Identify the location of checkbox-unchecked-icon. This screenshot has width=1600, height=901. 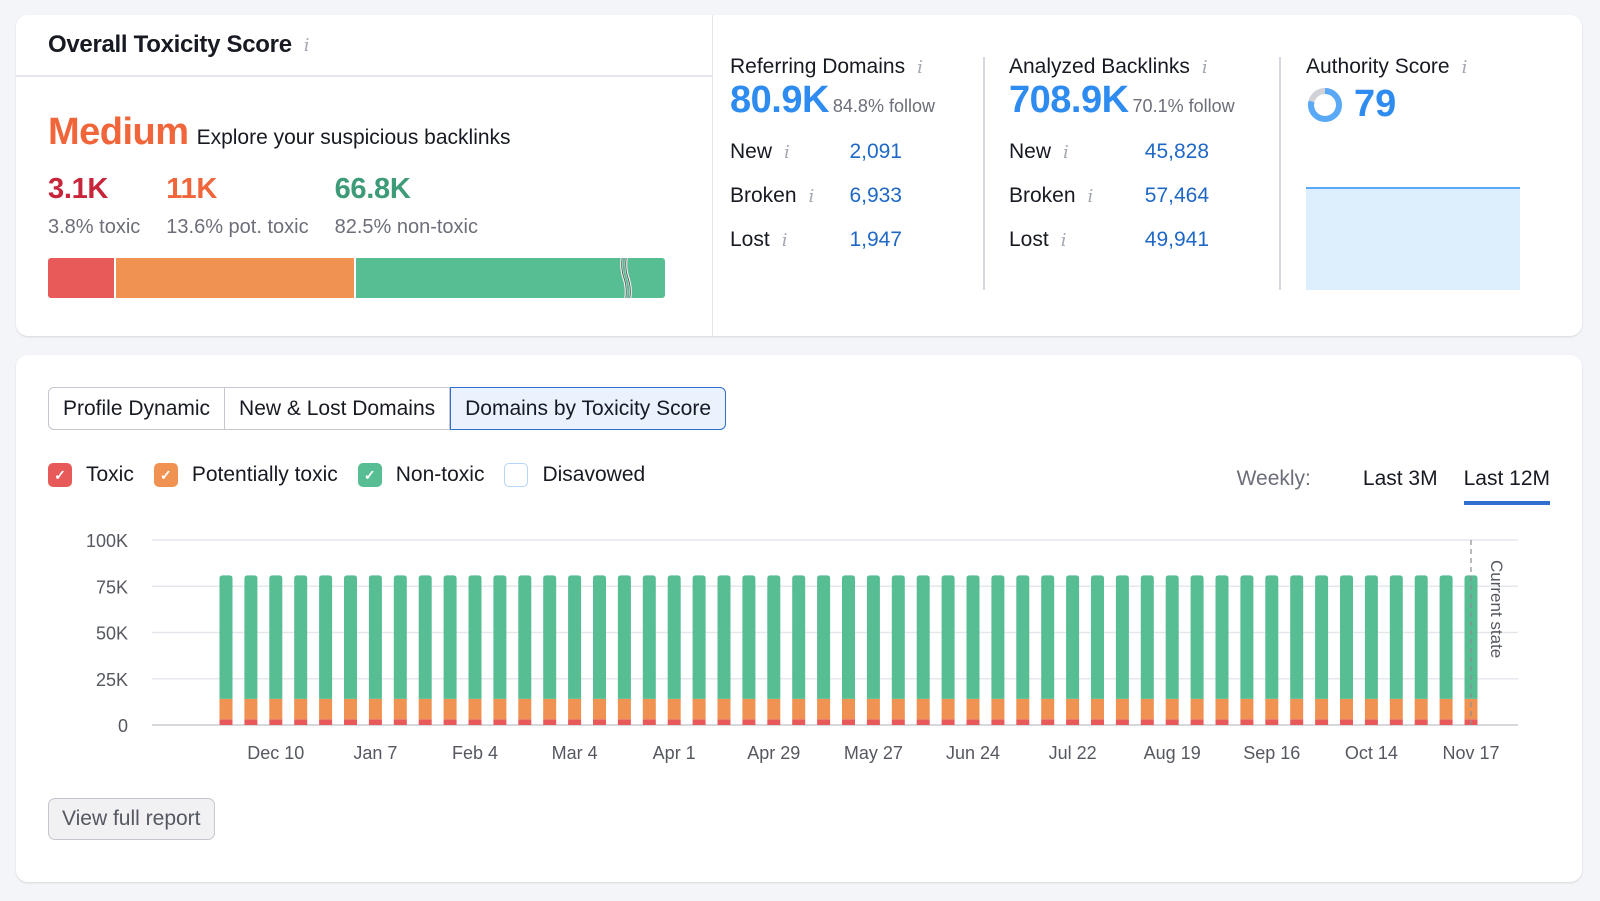
(516, 475).